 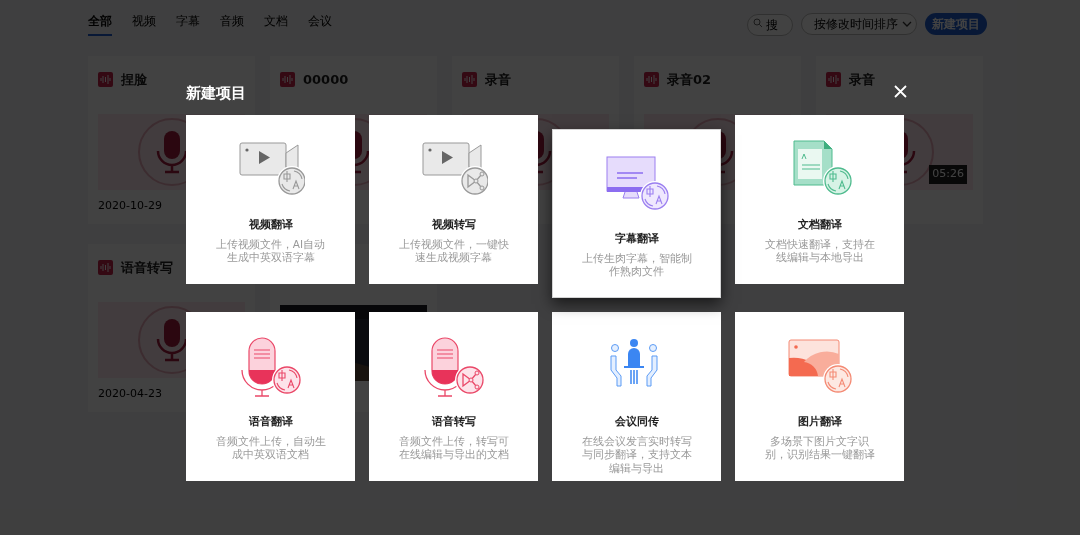 I want to click on option-title: 语音翻译, so click(x=270, y=422).